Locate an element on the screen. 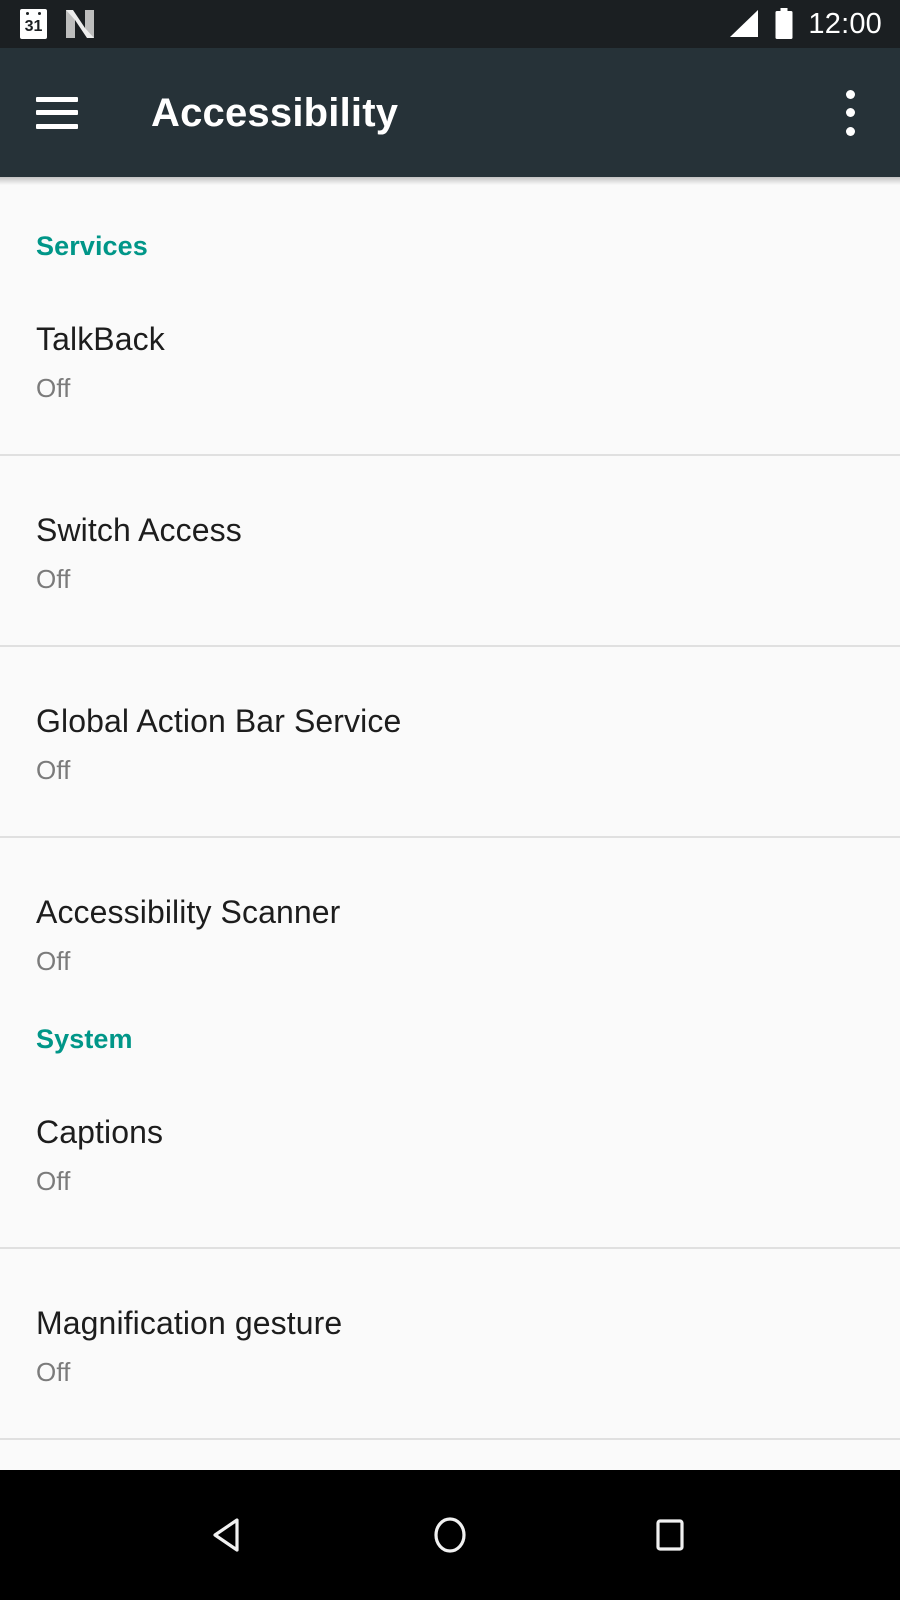 The width and height of the screenshot is (900, 1600). app-bar-shadow is located at coordinates (450, 181).